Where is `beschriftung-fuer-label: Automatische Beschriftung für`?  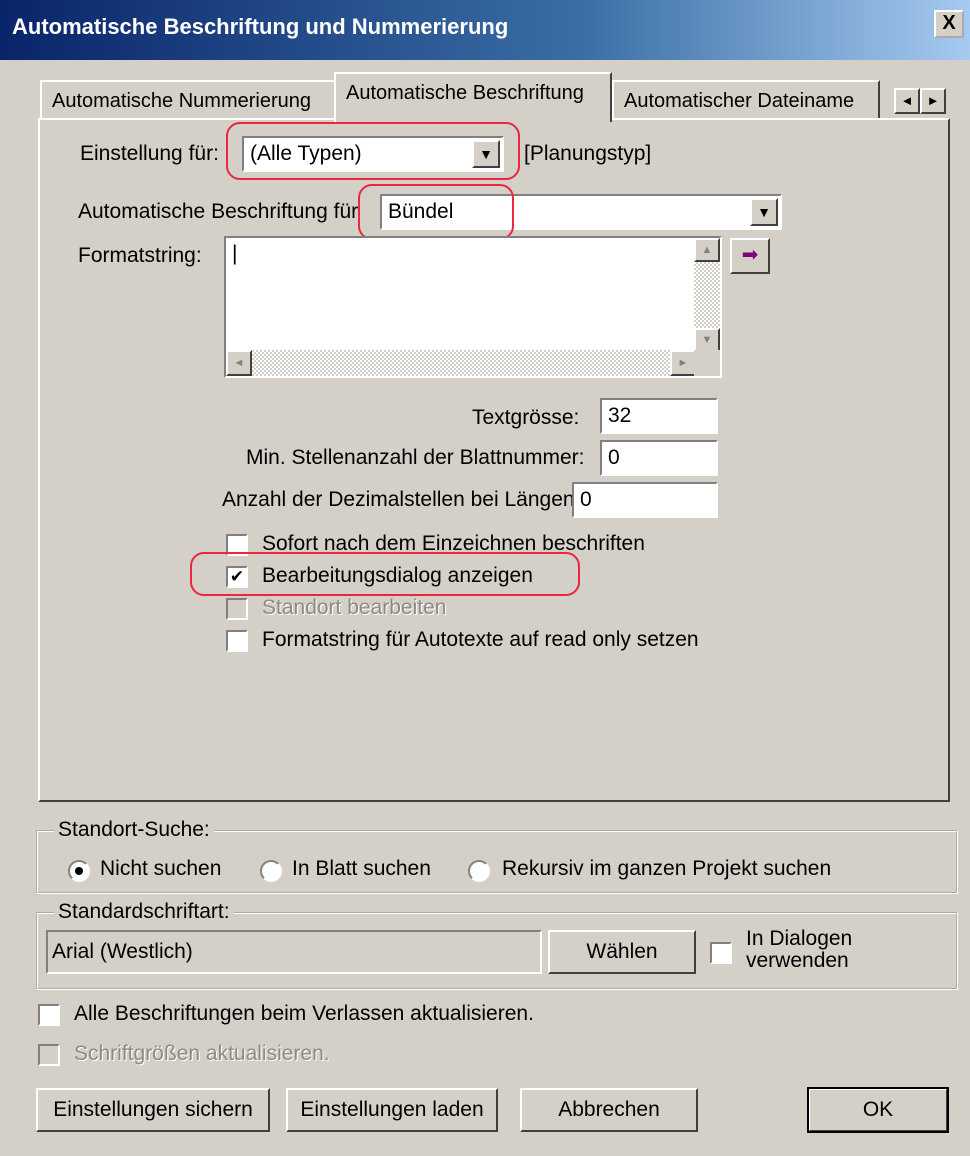 beschriftung-fuer-label: Automatische Beschriftung für is located at coordinates (218, 211).